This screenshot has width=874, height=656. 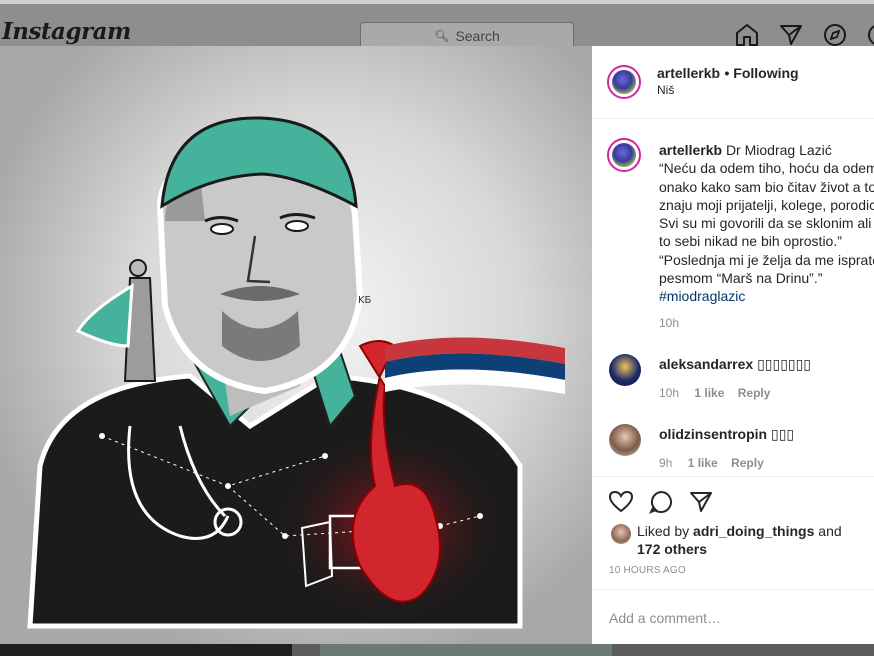 I want to click on caption-line: znaju moji prijatelji, kolege, porodic, so click(x=766, y=204).